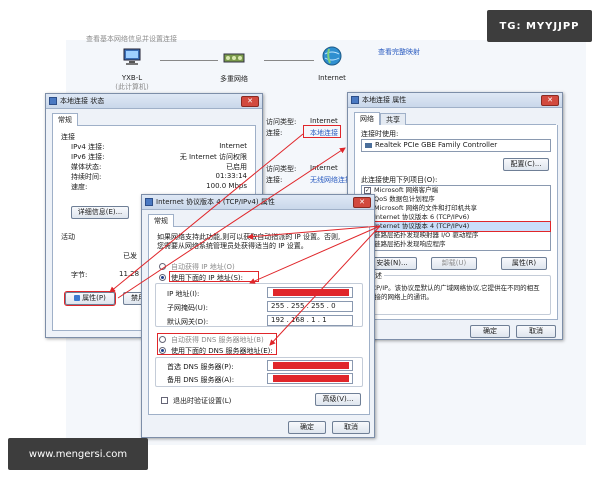 The height and width of the screenshot is (480, 600). What do you see at coordinates (426, 235) in the screenshot?
I see `item-label: 链路层拓扑发现映射器 I/O 驱动程序` at bounding box center [426, 235].